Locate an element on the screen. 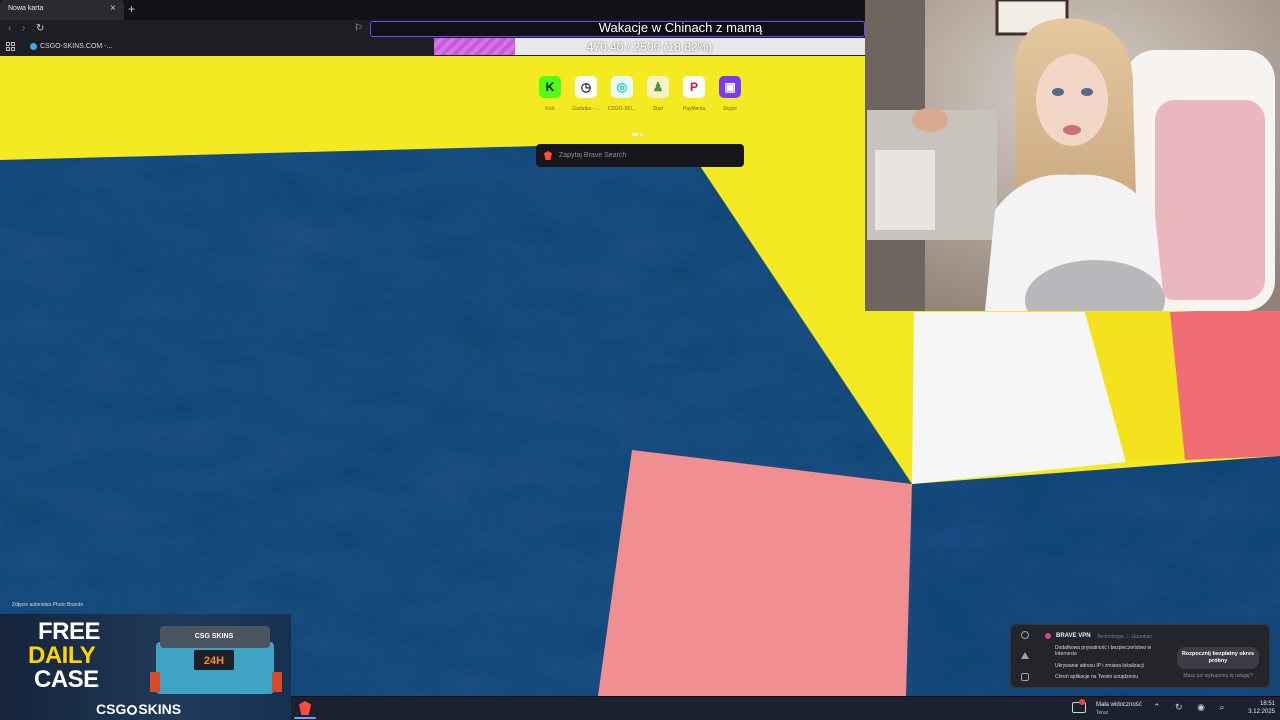 The height and width of the screenshot is (720, 1280). new-tab-icon: + is located at coordinates (131, 9).